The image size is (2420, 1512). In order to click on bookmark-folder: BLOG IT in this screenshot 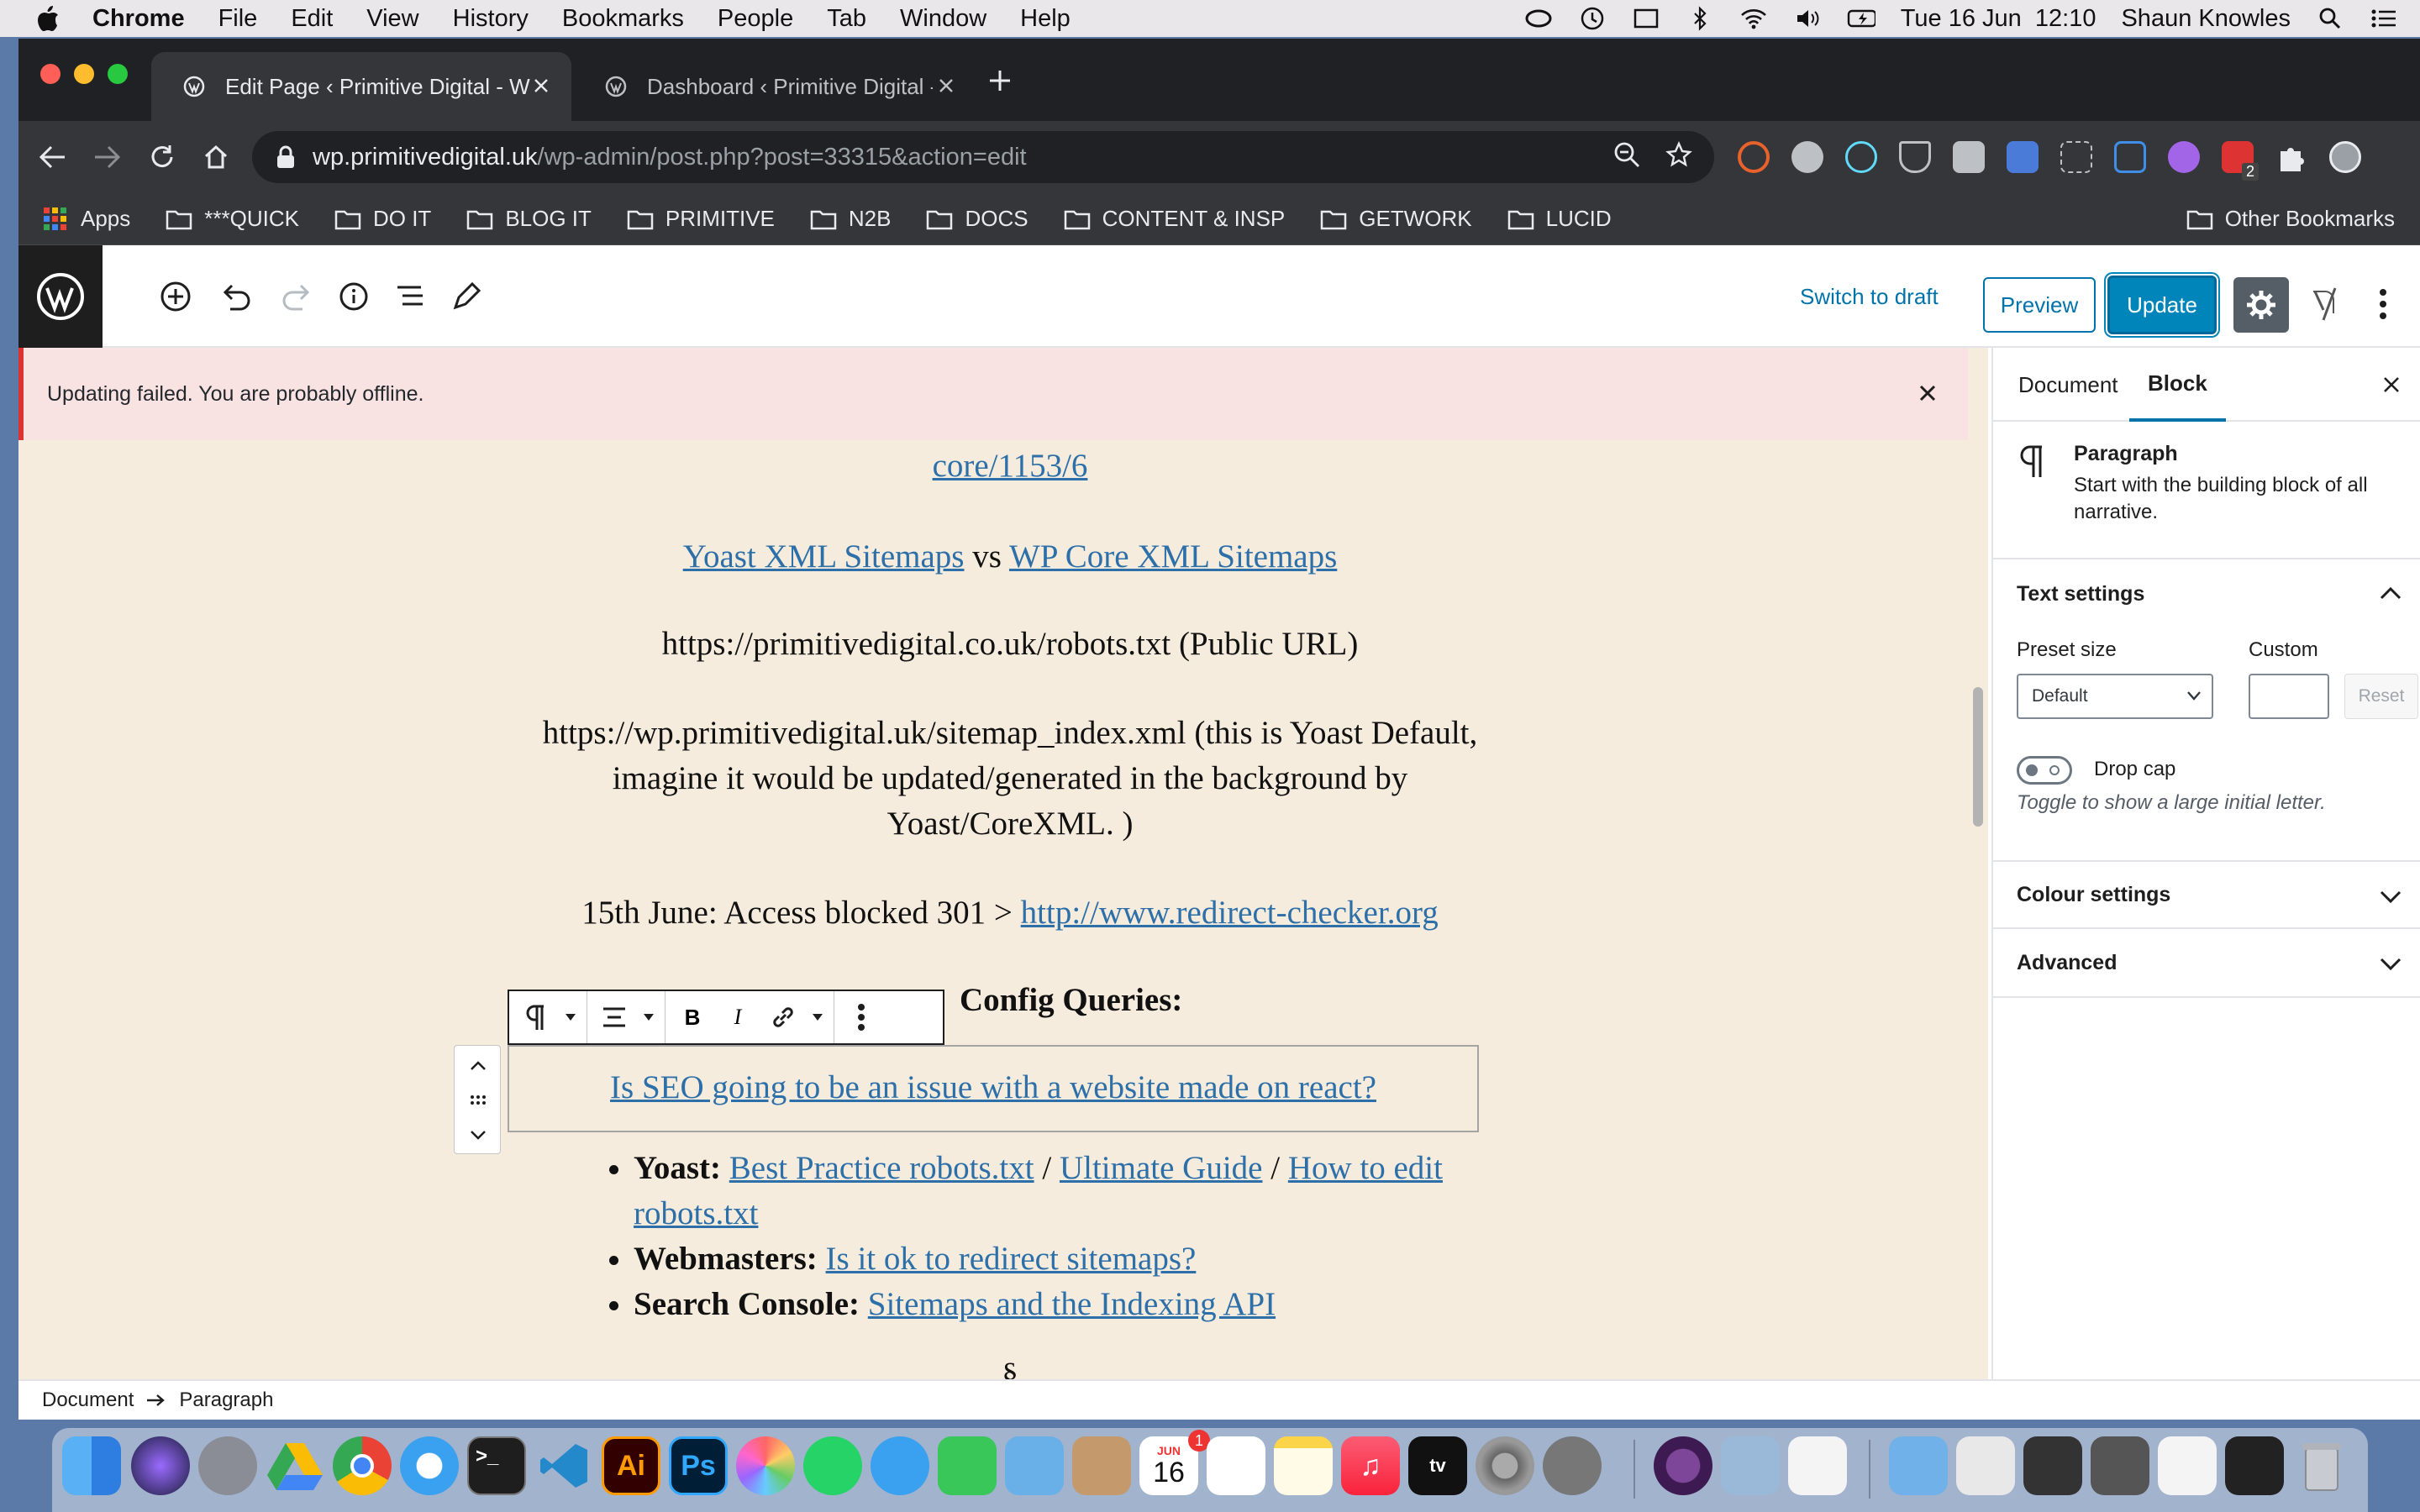, I will do `click(529, 219)`.